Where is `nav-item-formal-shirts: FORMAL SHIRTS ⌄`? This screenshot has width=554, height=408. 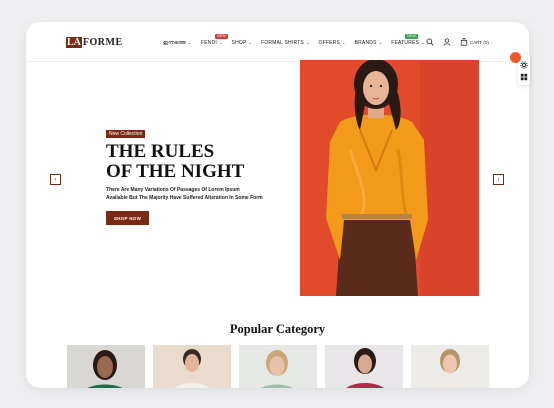 nav-item-formal-shirts: FORMAL SHIRTS ⌄ is located at coordinates (285, 43).